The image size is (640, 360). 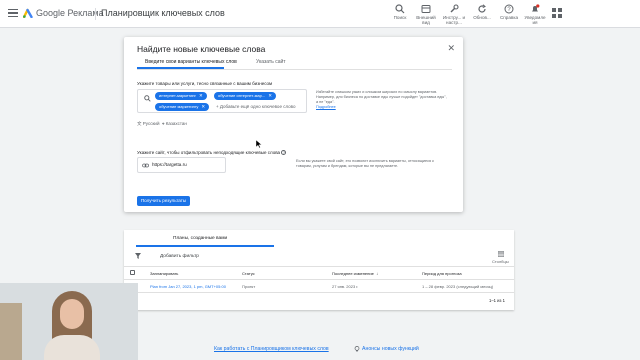 I want to click on account-icon, so click(x=557, y=13).